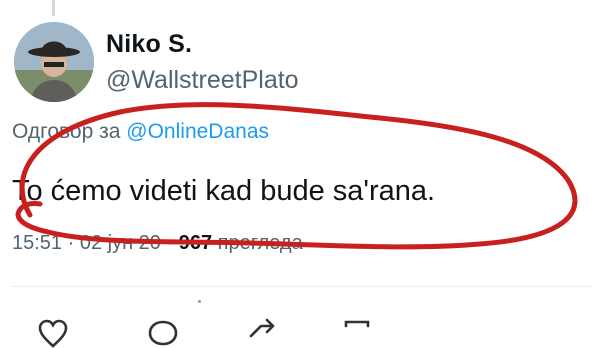 Image resolution: width=600 pixels, height=348 pixels. What do you see at coordinates (149, 44) in the screenshot?
I see `display-name: Niko S.` at bounding box center [149, 44].